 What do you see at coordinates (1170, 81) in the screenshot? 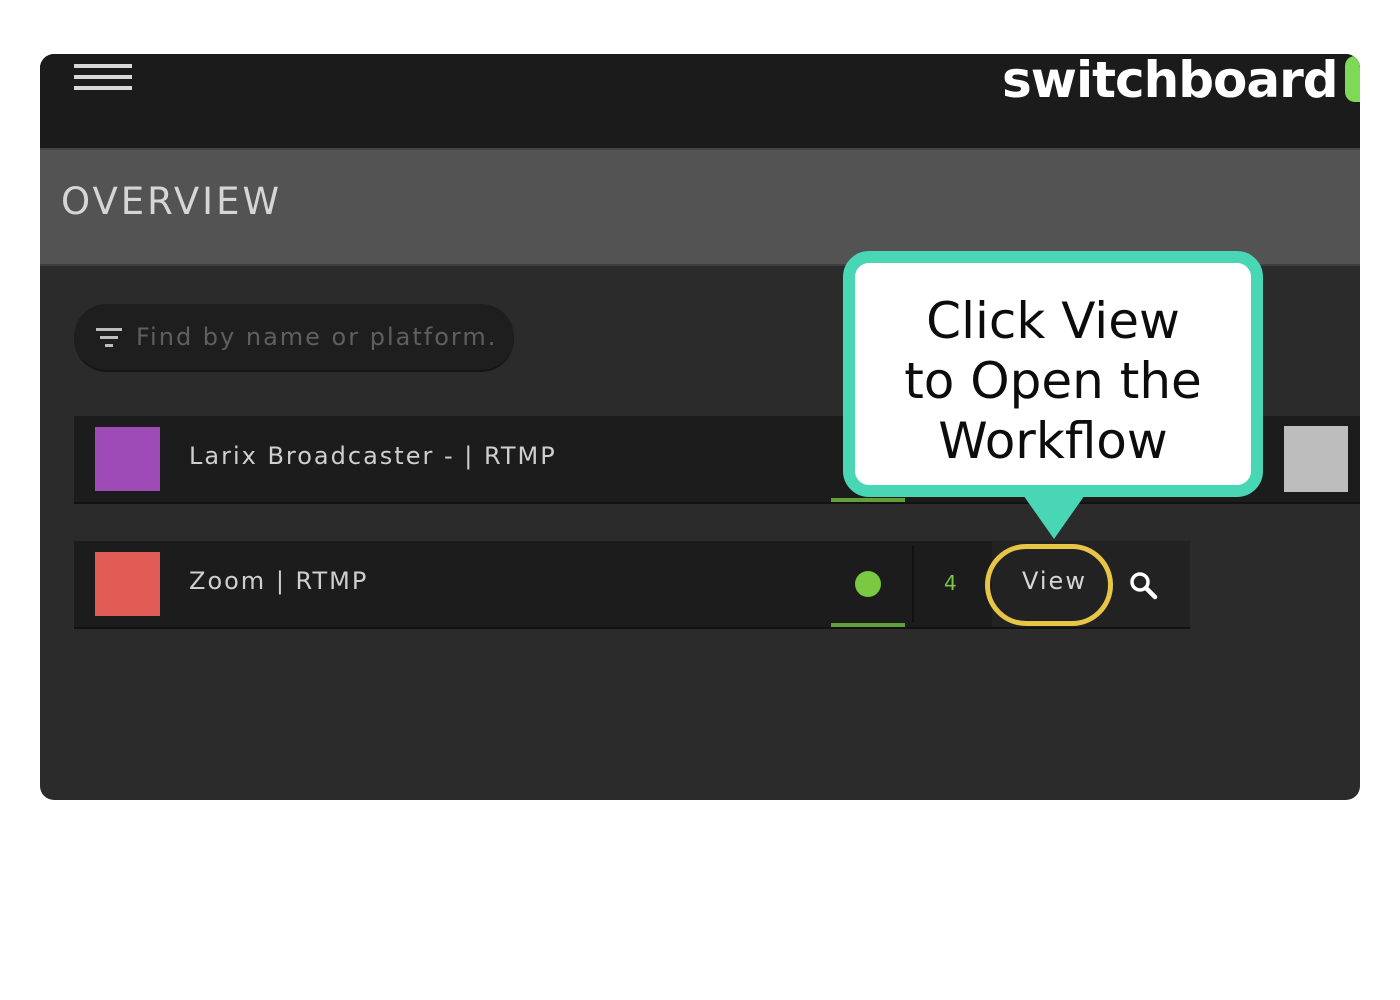
I see `brand-logo: switchboard` at bounding box center [1170, 81].